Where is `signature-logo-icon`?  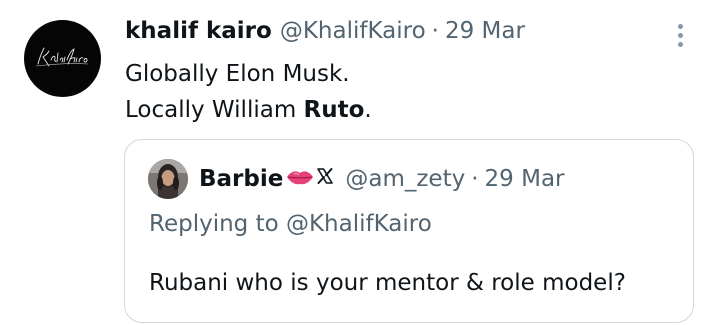 signature-logo-icon is located at coordinates (62, 57).